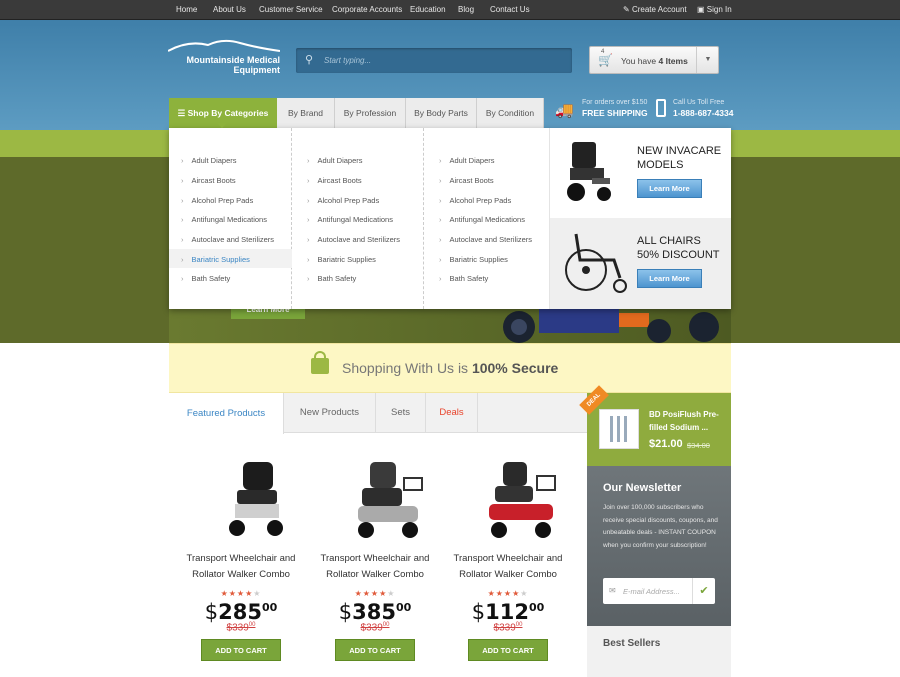  Describe the element at coordinates (626, 9) in the screenshot. I see `pencil-icon: ✎` at that location.